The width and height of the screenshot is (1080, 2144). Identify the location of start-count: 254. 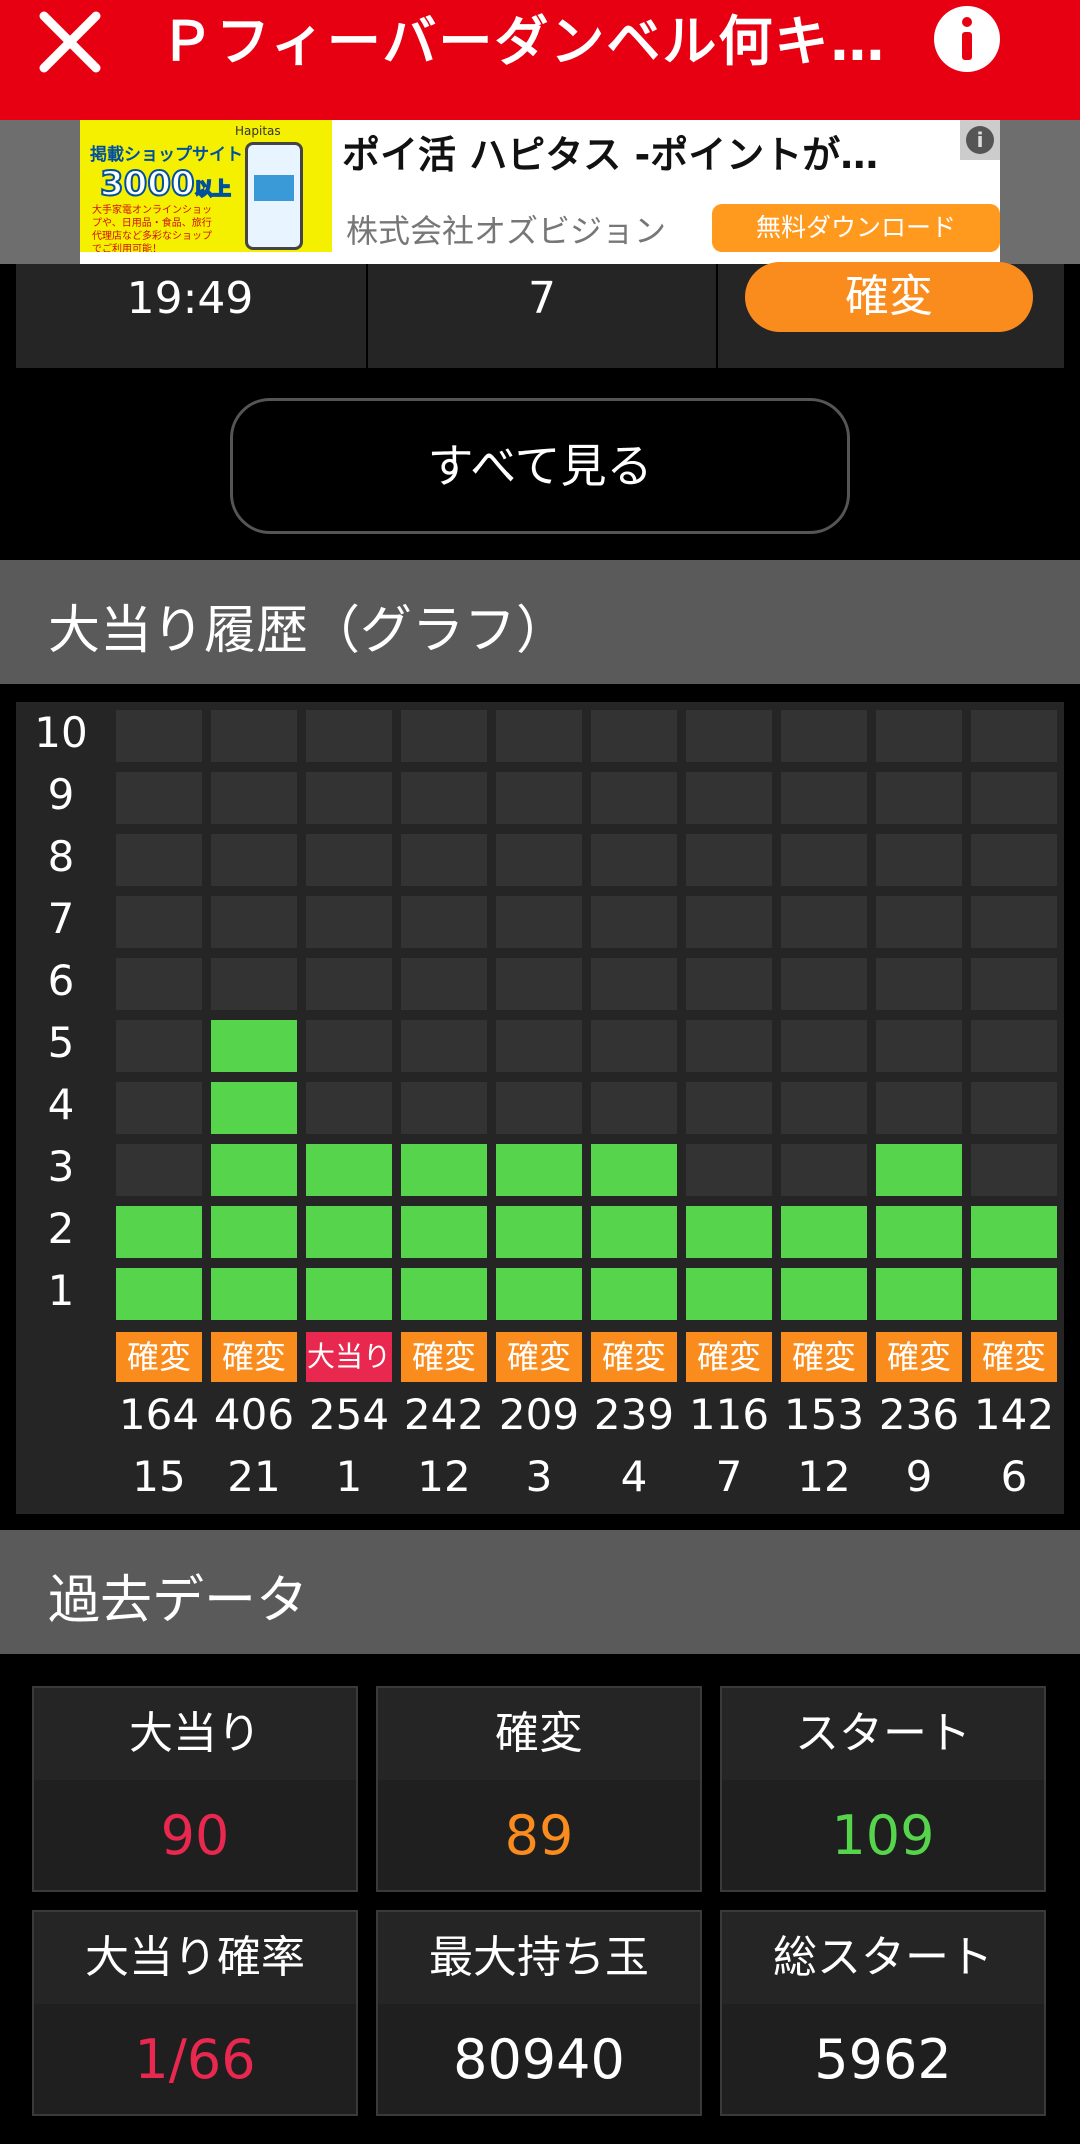
(349, 1414).